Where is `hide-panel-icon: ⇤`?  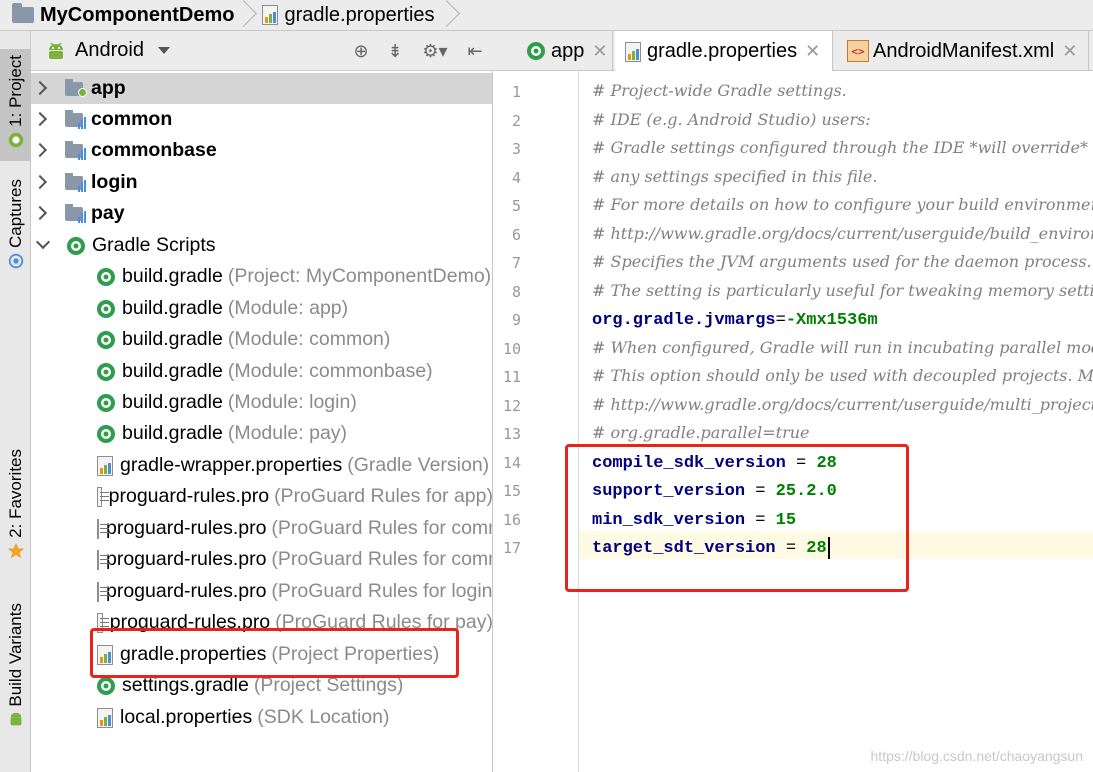
hide-panel-icon: ⇤ is located at coordinates (475, 51).